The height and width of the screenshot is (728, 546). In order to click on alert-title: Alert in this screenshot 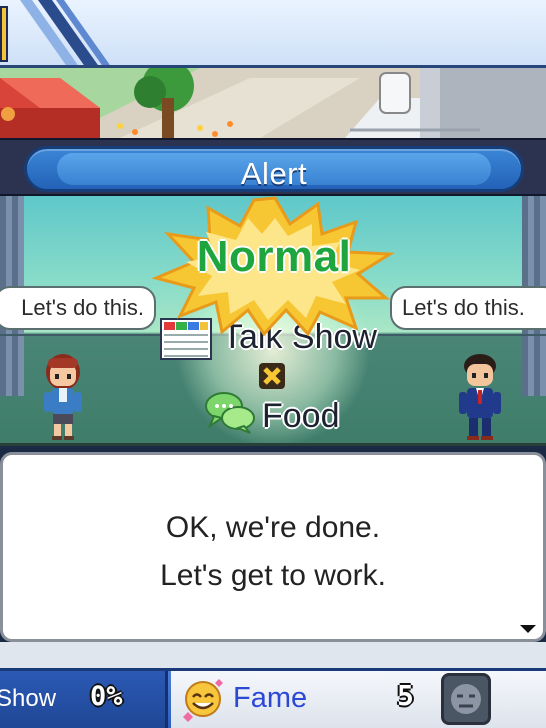, I will do `click(274, 173)`.